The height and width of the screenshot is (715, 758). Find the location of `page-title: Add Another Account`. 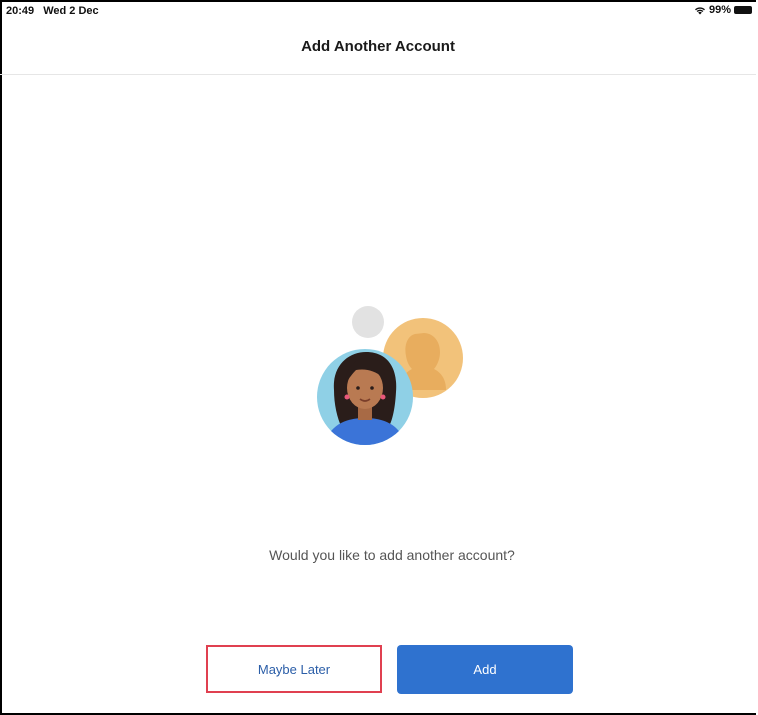

page-title: Add Another Account is located at coordinates (378, 46).